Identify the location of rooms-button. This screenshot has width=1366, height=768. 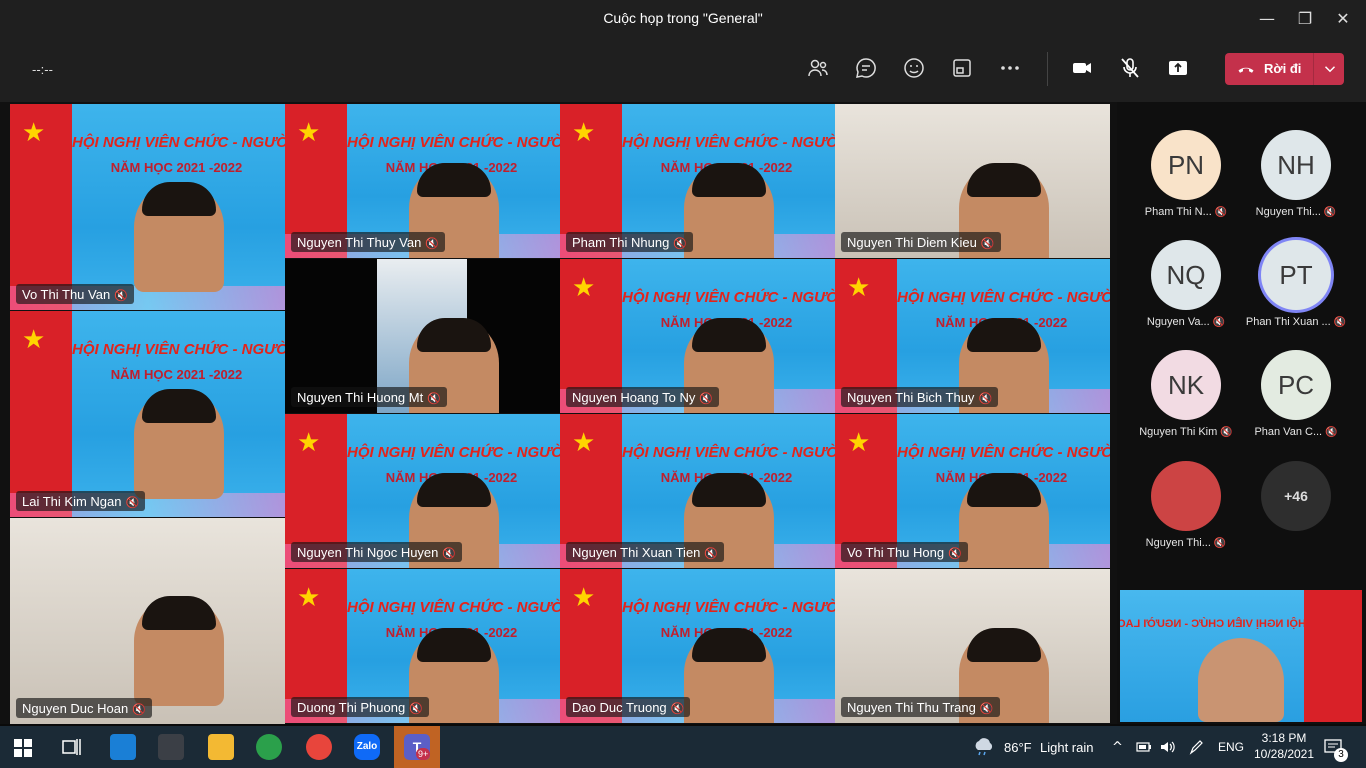
(964, 70).